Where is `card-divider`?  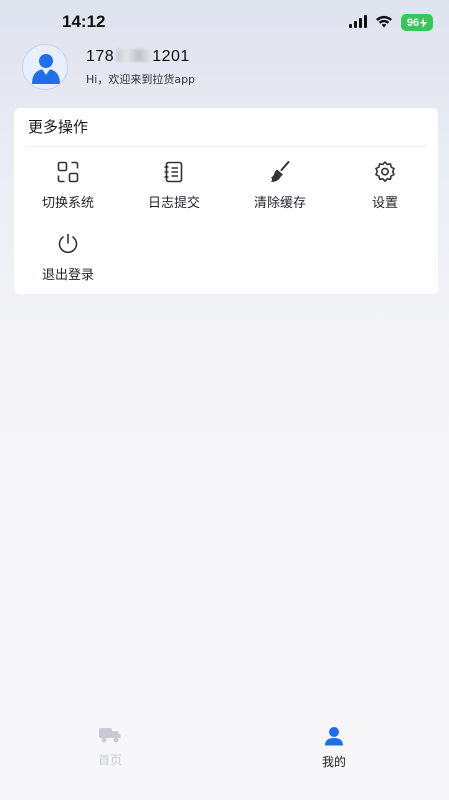 card-divider is located at coordinates (226, 146).